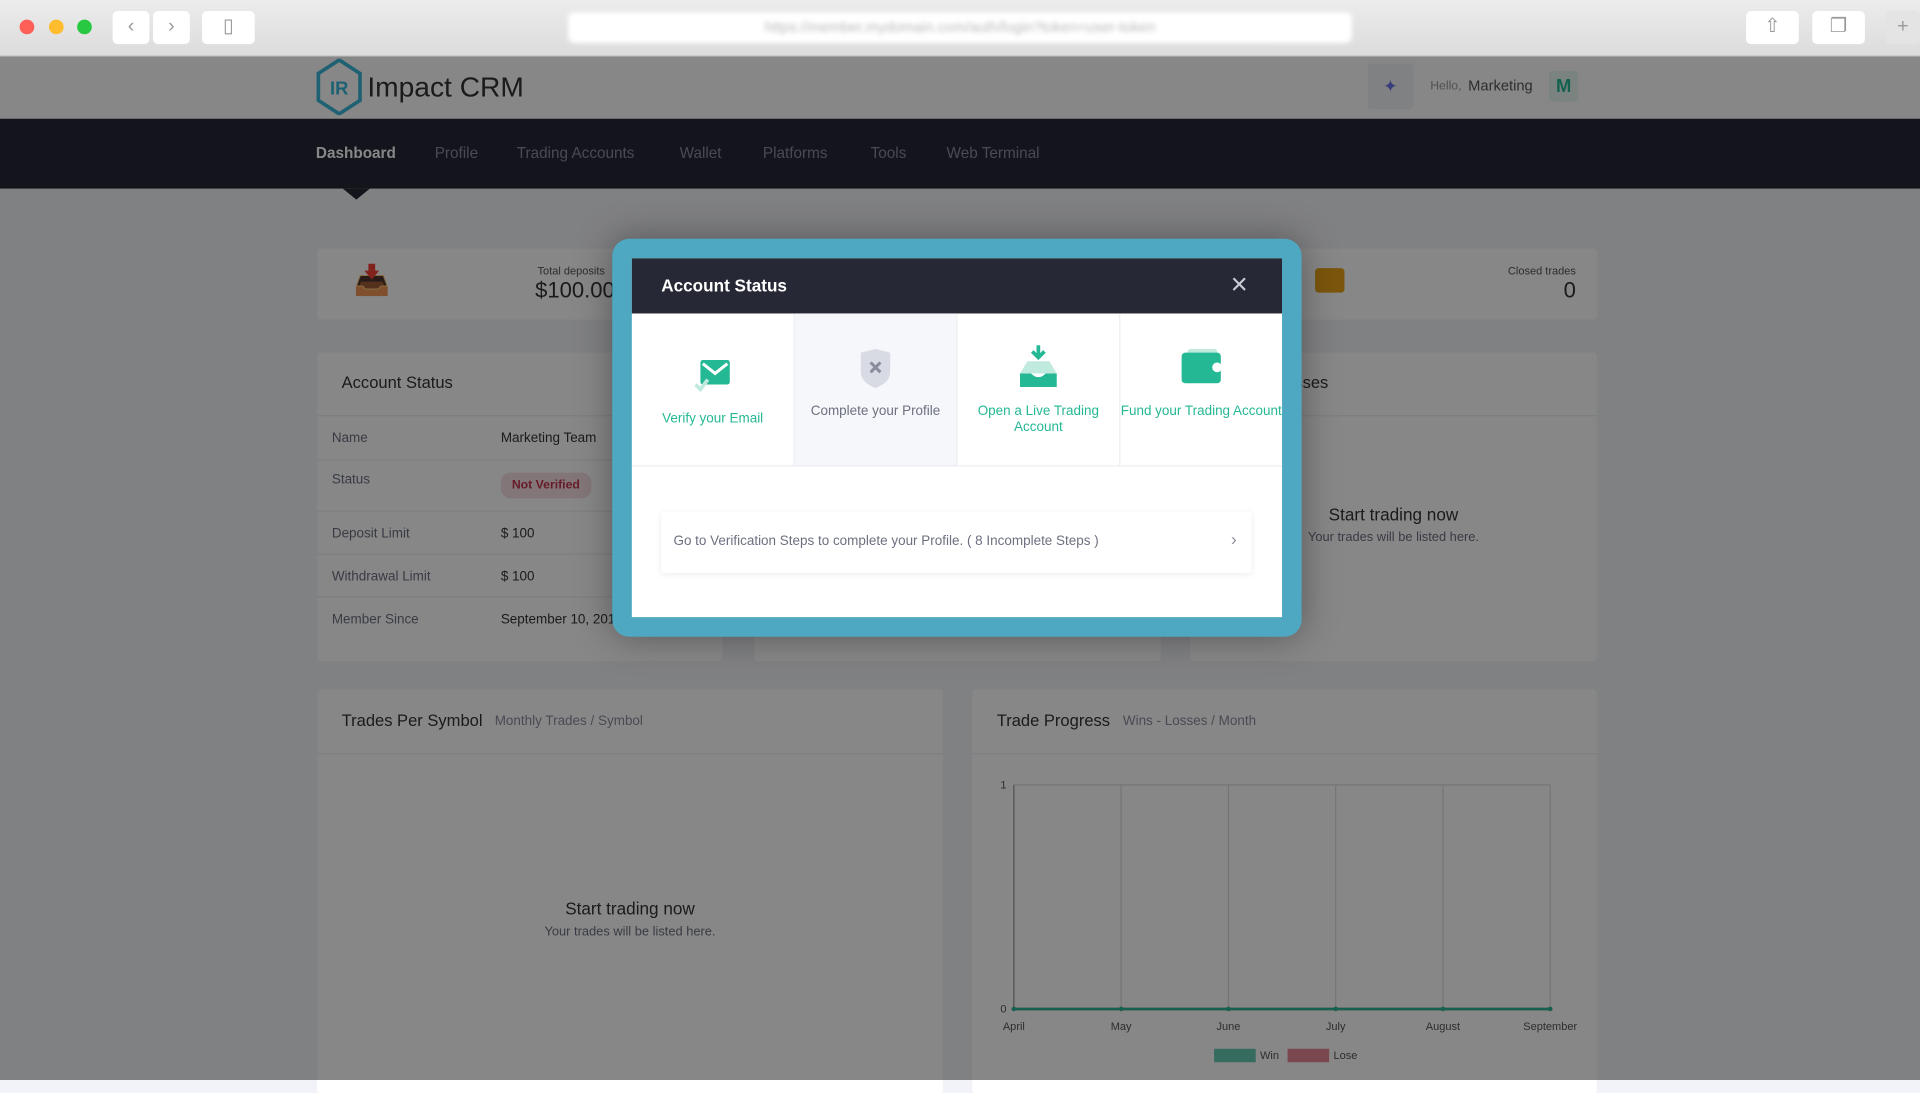  Describe the element at coordinates (875, 368) in the screenshot. I see `shield-x-icon` at that location.